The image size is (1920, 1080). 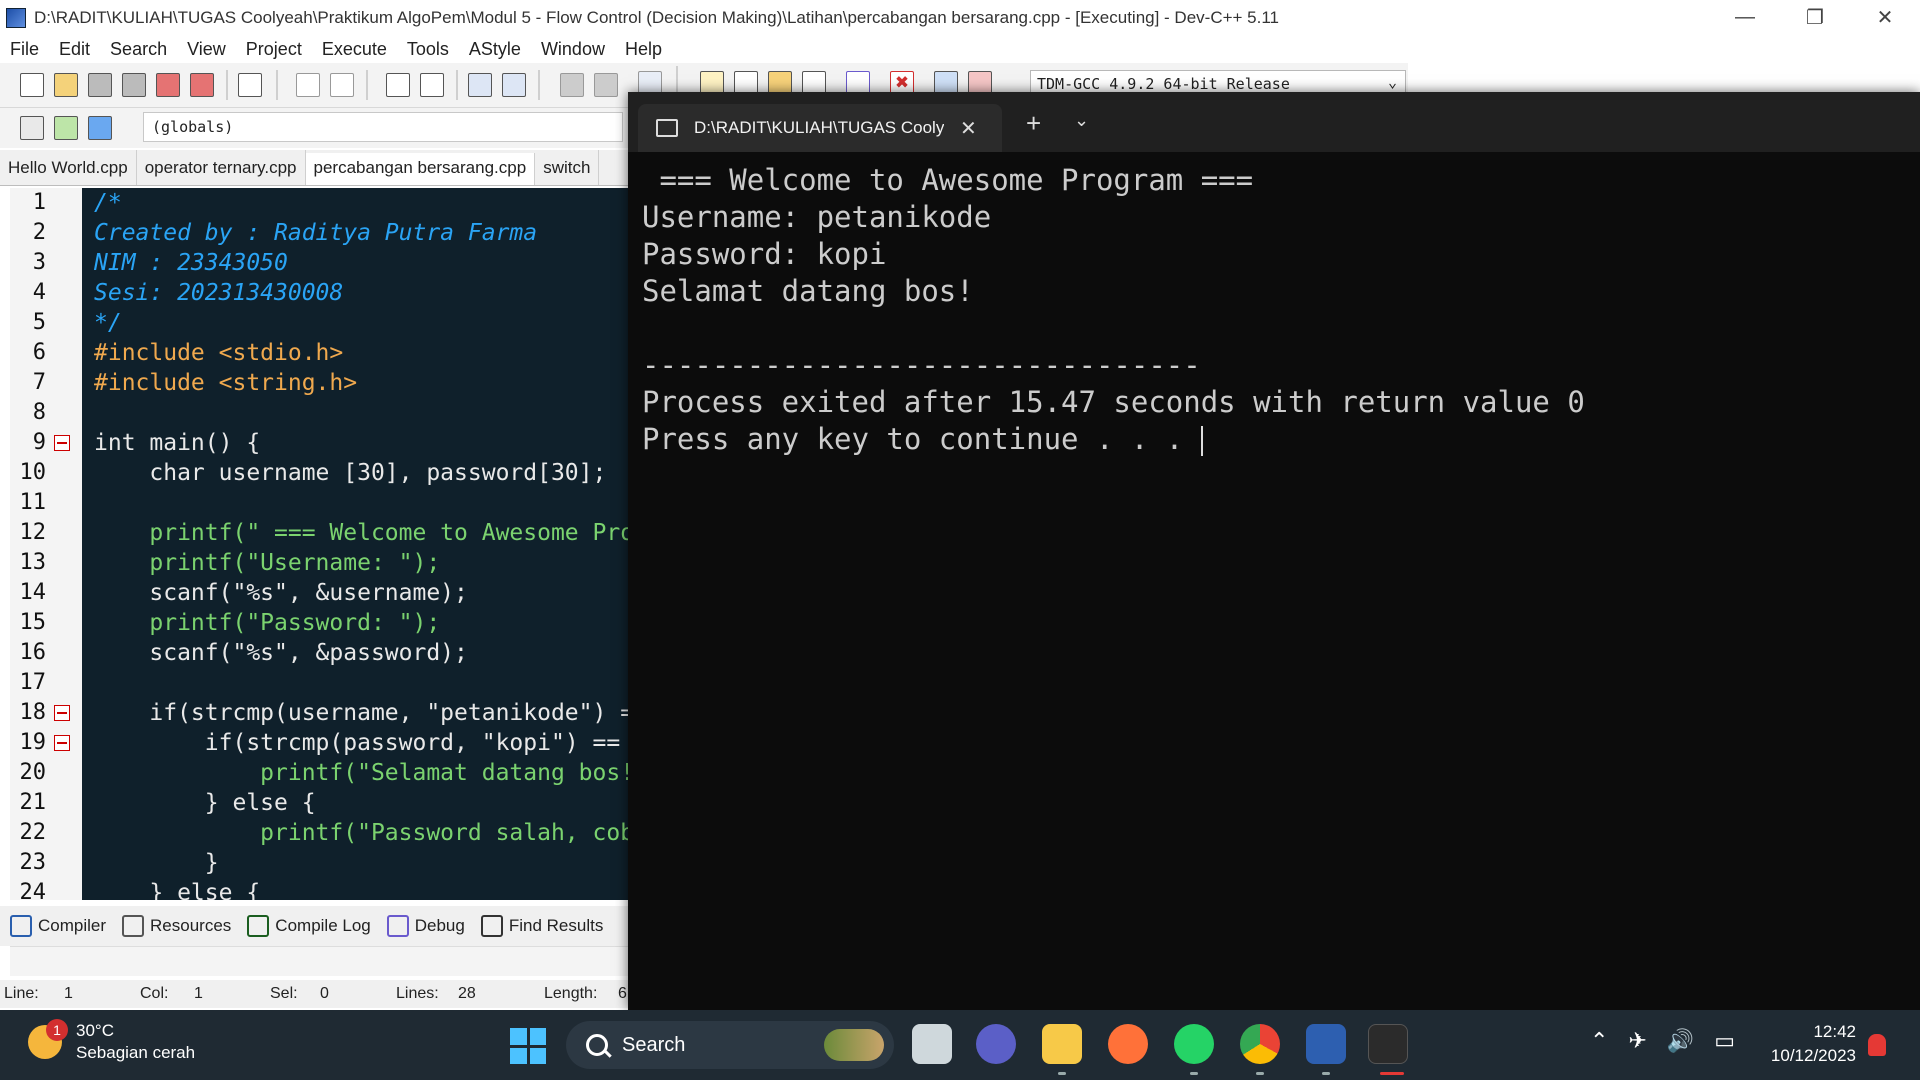 What do you see at coordinates (32, 85) in the screenshot?
I see `new-file-icon` at bounding box center [32, 85].